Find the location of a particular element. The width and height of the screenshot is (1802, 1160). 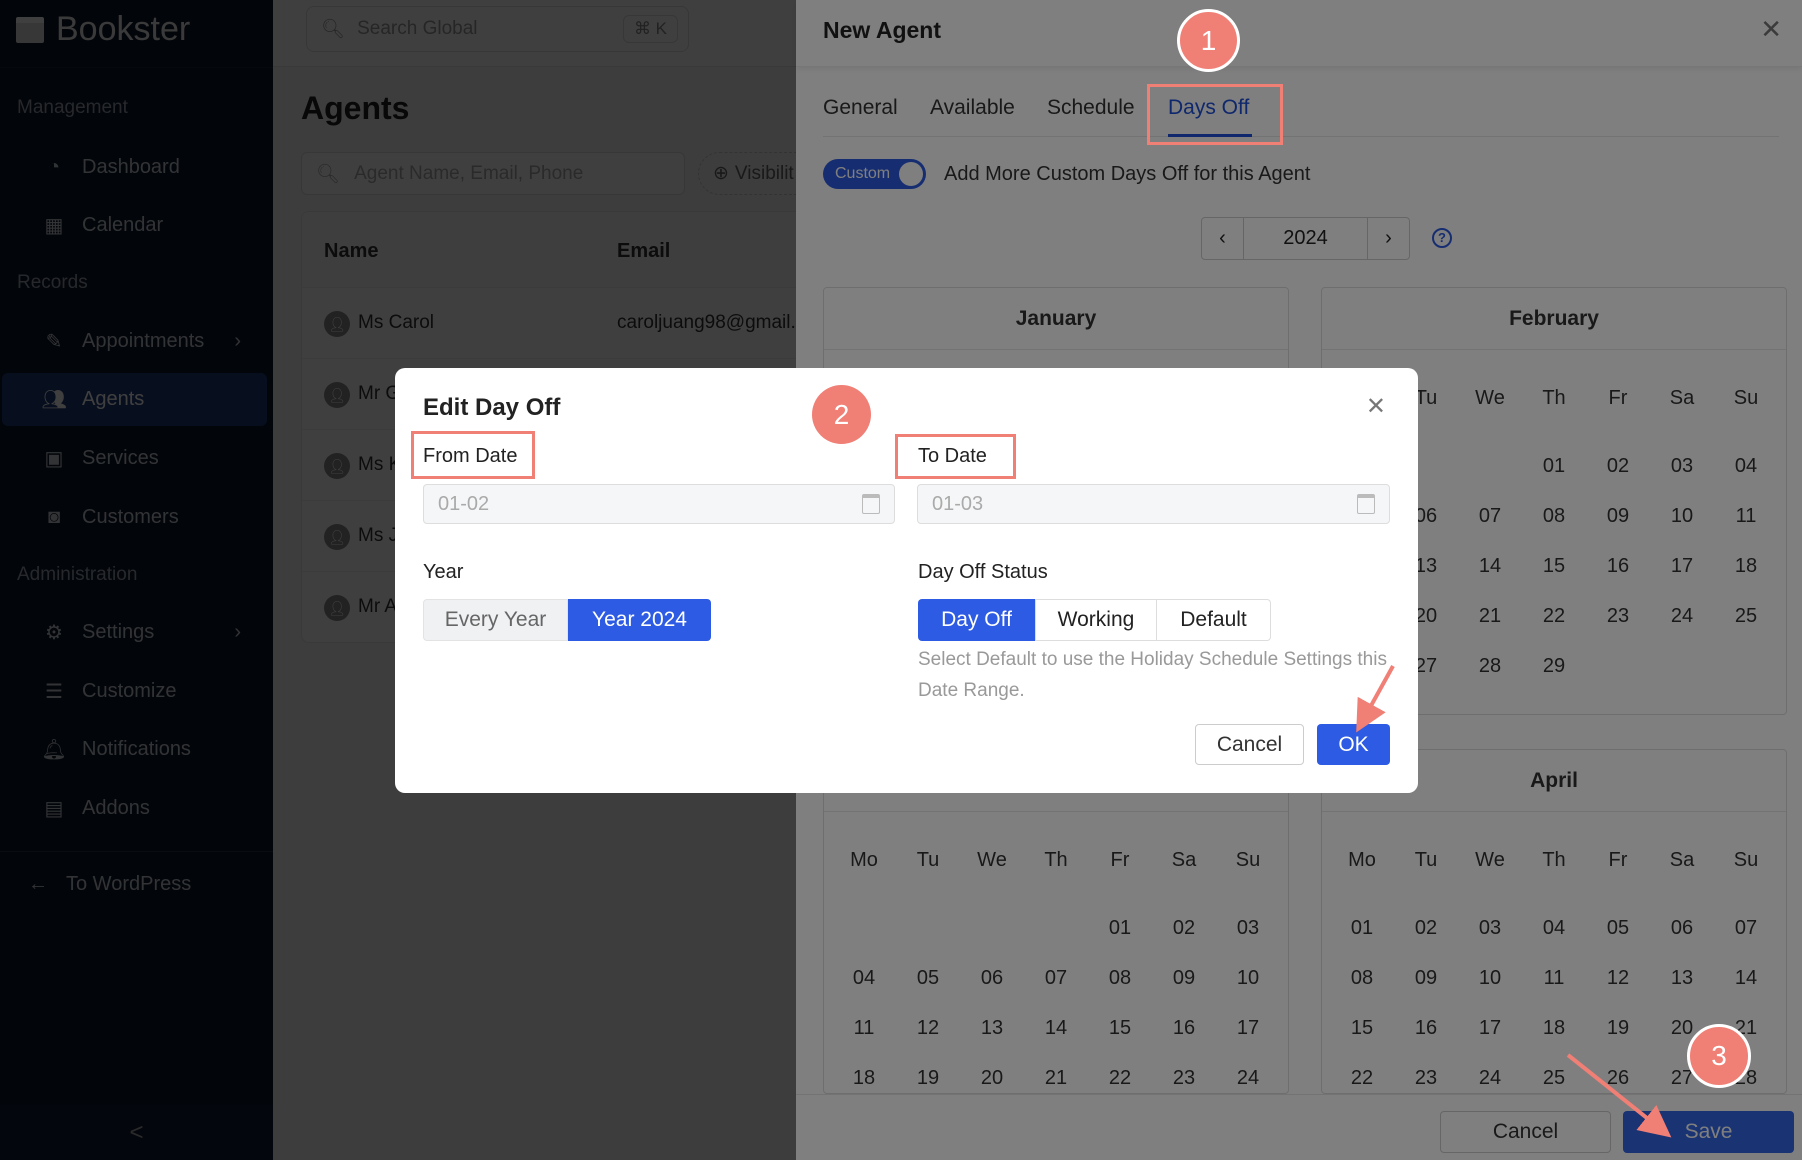

arrow-to-ok is located at coordinates (1375, 699).